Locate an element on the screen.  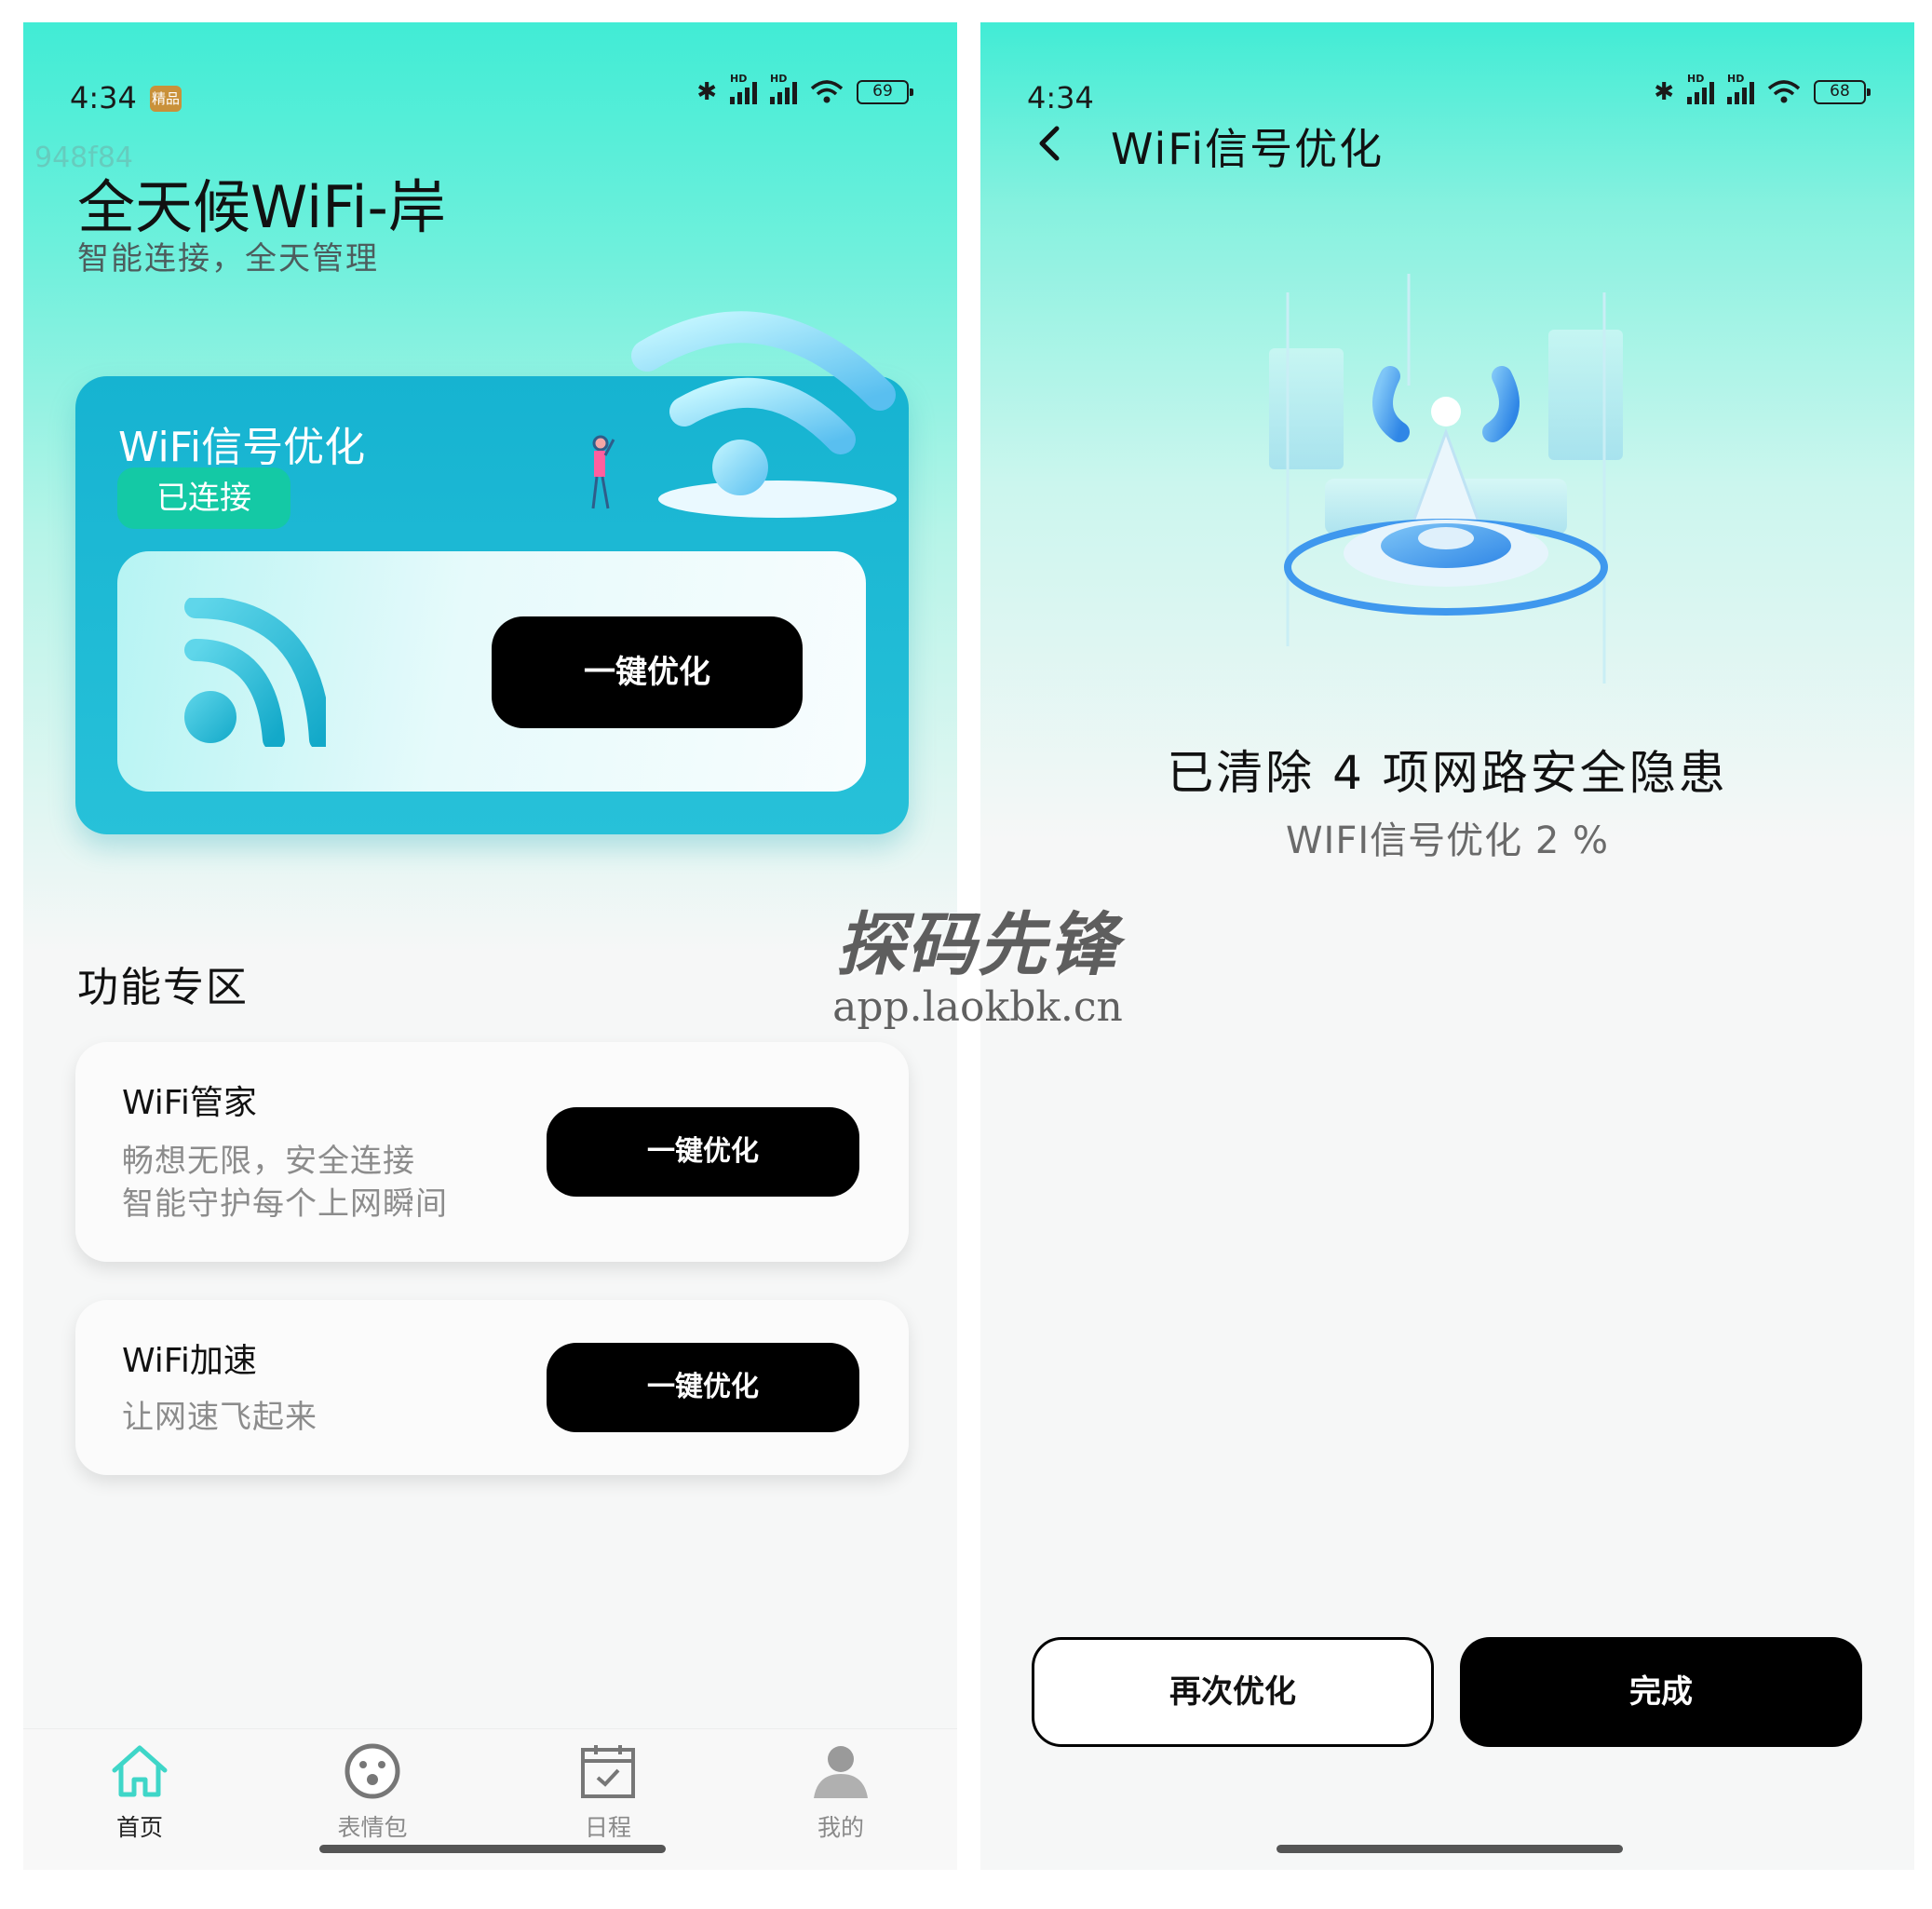
tab-label: 日程 is located at coordinates (607, 1827).